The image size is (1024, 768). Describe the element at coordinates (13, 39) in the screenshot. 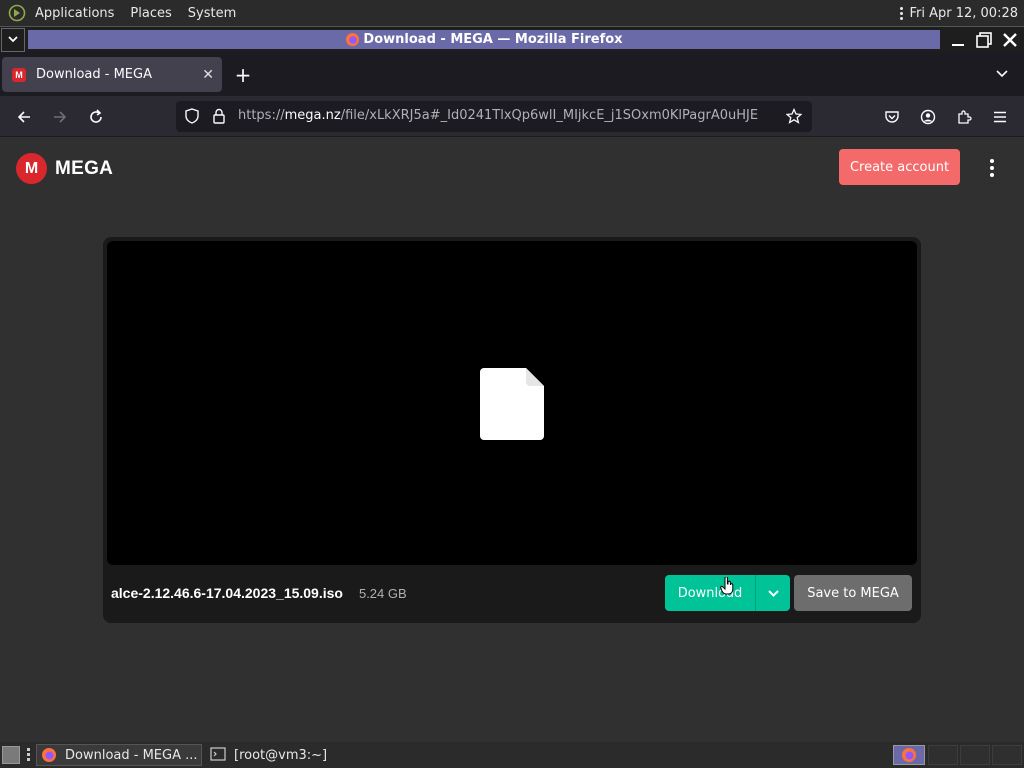

I see `window-menu-button` at that location.